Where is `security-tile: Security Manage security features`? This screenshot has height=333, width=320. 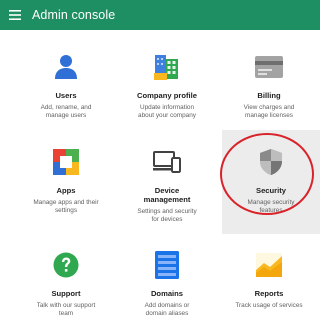
security-tile: Security Manage security features is located at coordinates (271, 182).